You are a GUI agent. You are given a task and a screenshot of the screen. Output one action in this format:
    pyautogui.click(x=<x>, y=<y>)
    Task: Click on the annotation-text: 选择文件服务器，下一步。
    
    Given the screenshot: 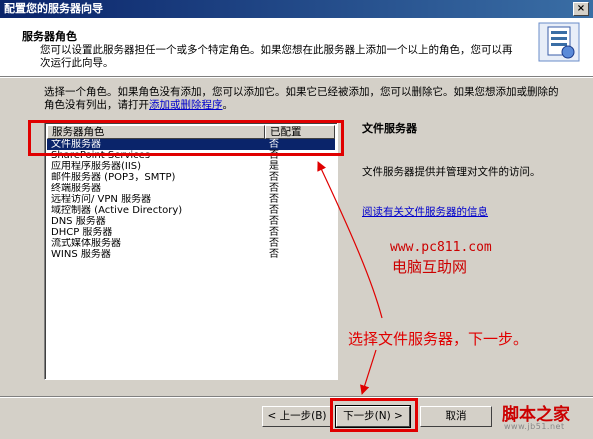 What is the action you would take?
    pyautogui.click(x=438, y=339)
    